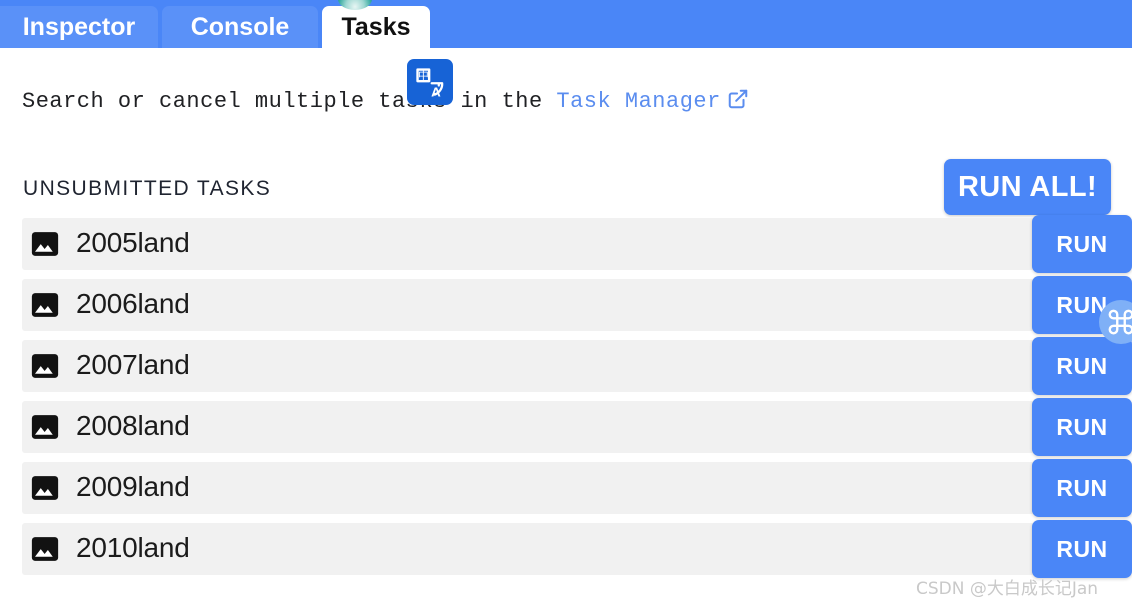 This screenshot has height=606, width=1132. I want to click on tab-inspector-label: Inspector, so click(79, 26).